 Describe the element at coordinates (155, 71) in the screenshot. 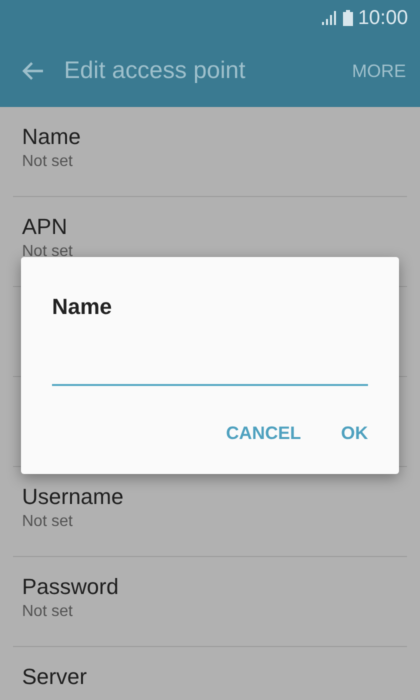

I see `screen-title: Edit access point` at that location.